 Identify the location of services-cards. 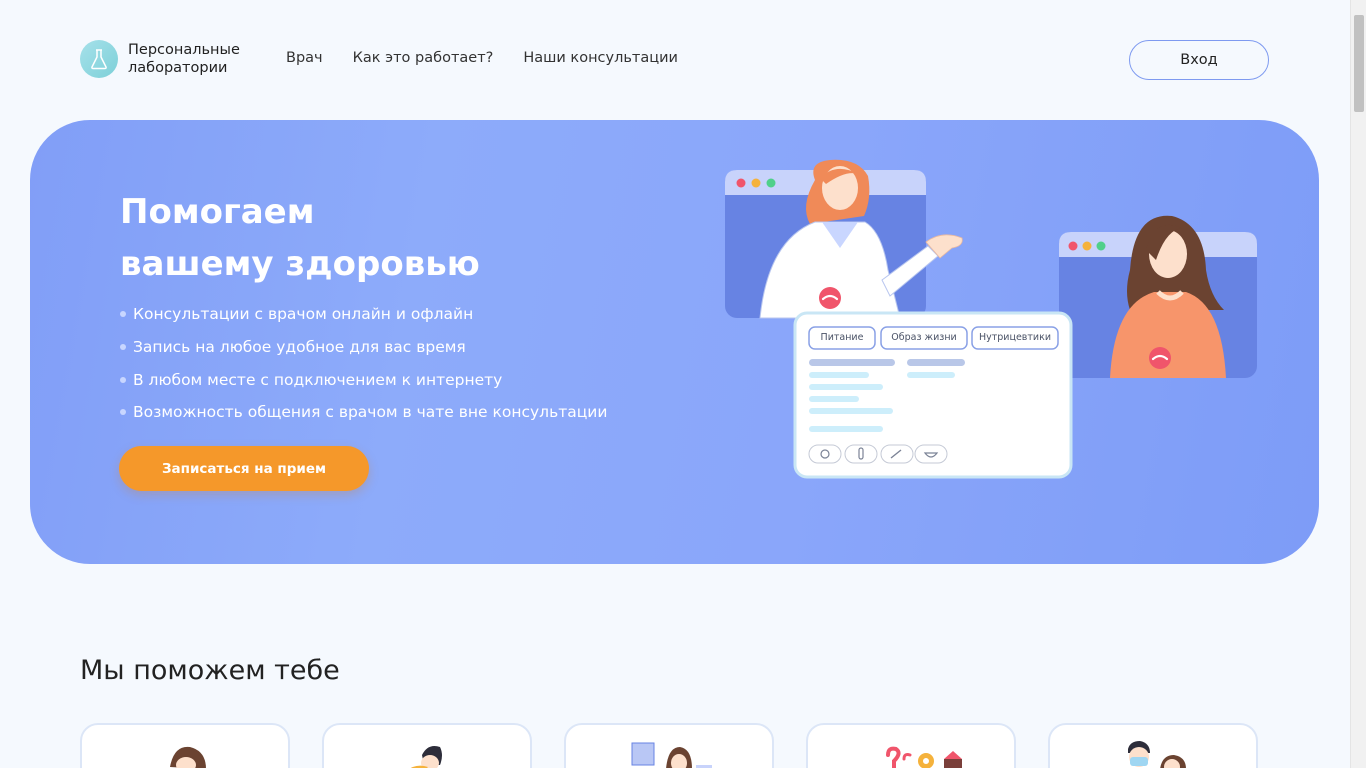
(669, 745).